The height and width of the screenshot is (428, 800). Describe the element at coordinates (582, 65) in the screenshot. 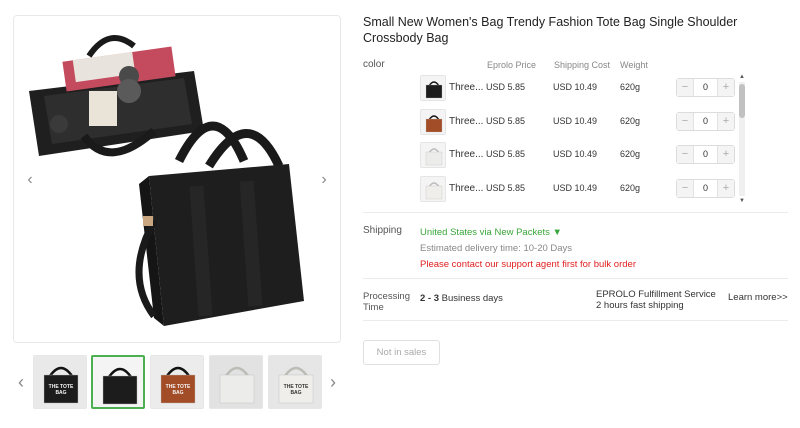

I see `shipping-cost-header: Shipping Cost` at that location.